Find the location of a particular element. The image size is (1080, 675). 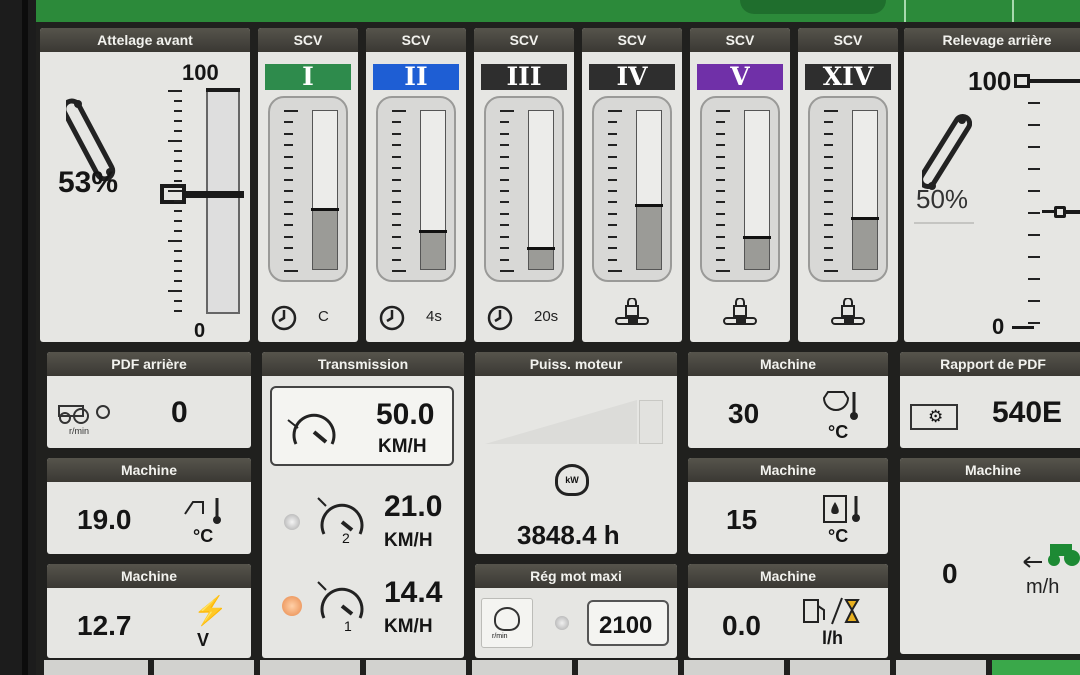

pto-ratio-panel: Rapport de PDF ⚙ 540E is located at coordinates (990, 400).